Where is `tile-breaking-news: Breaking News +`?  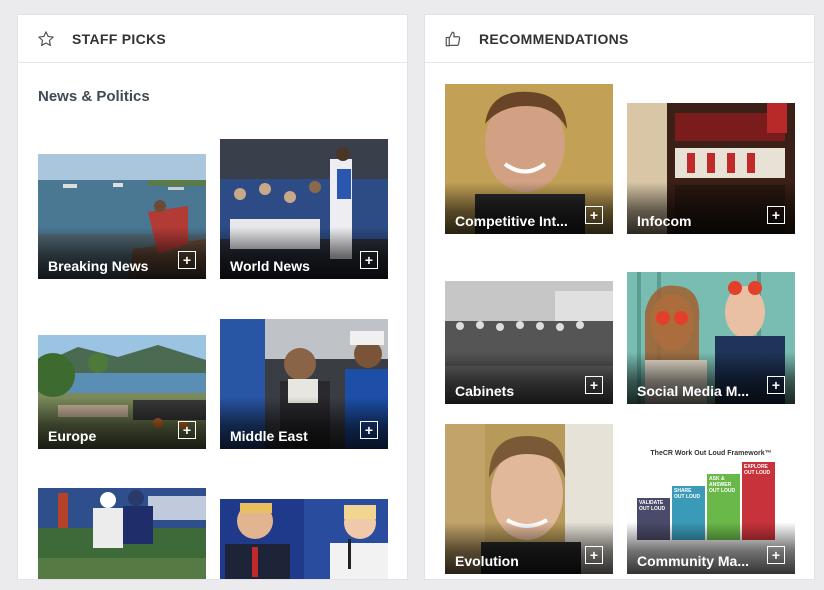
tile-breaking-news: Breaking News + is located at coordinates (122, 216).